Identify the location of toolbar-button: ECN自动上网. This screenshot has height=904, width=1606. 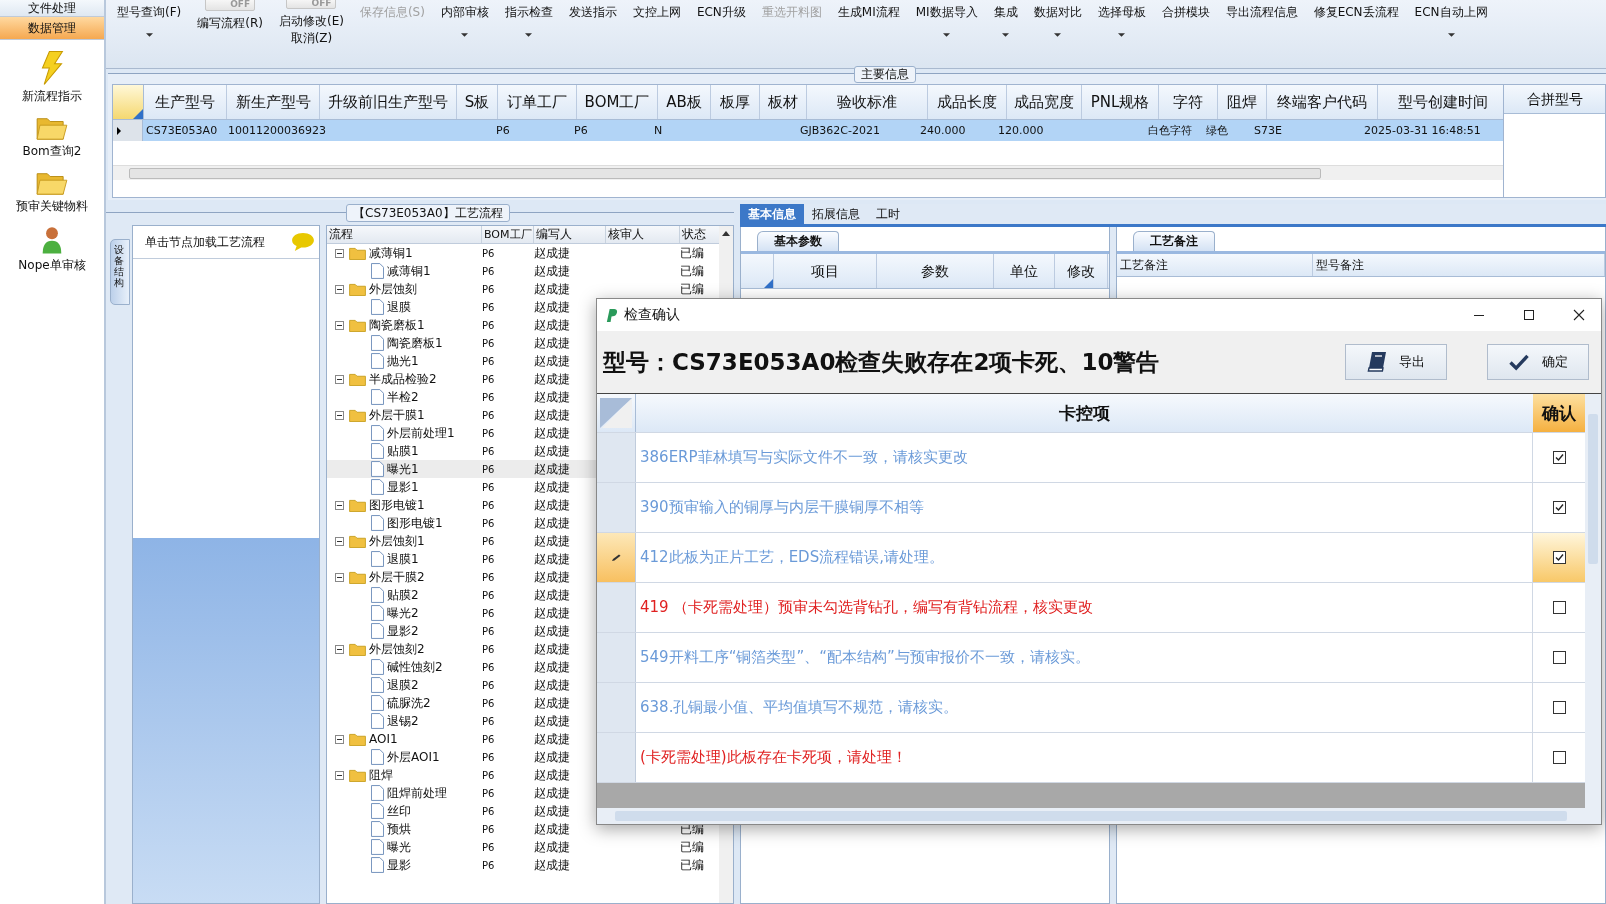
(1451, 10).